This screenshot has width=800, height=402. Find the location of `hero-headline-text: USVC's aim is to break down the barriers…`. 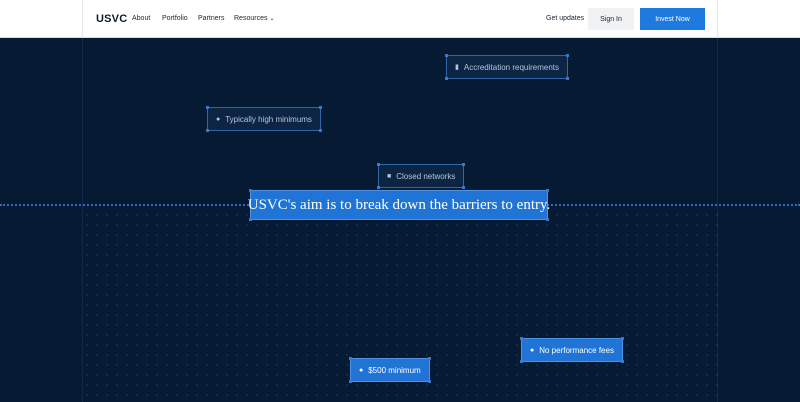

hero-headline-text: USVC's aim is to break down the barriers… is located at coordinates (399, 204).